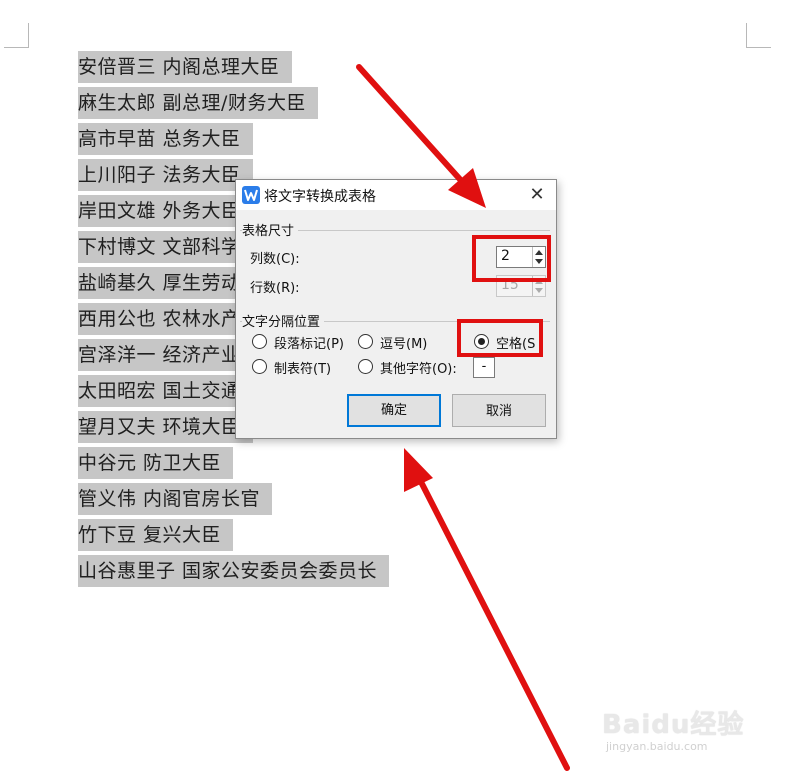 The width and height of the screenshot is (790, 778). I want to click on watermark-brand: Baidu经验, so click(673, 725).